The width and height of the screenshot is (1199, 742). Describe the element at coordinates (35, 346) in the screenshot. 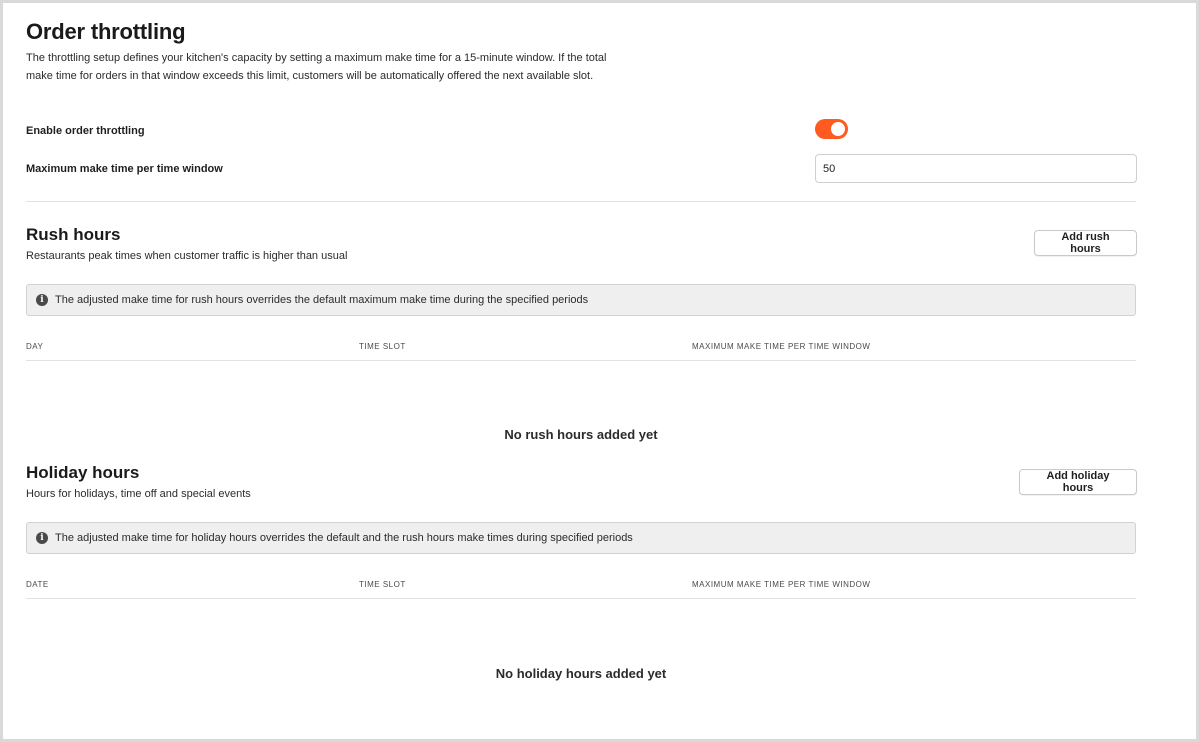

I see `column-header-day: DAY` at that location.